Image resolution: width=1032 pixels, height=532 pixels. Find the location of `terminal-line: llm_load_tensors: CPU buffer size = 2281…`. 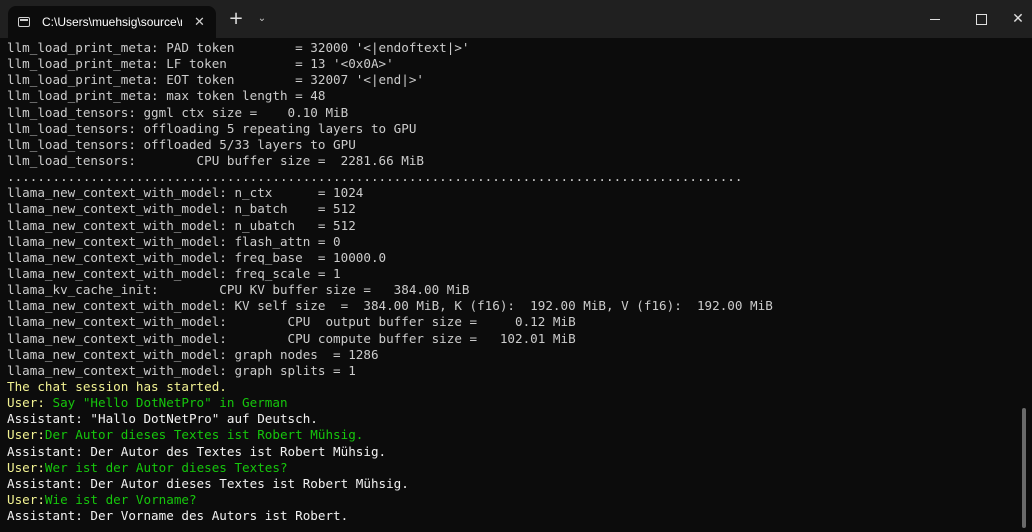

terminal-line: llm_load_tensors: CPU buffer size = 2281… is located at coordinates (513, 161).